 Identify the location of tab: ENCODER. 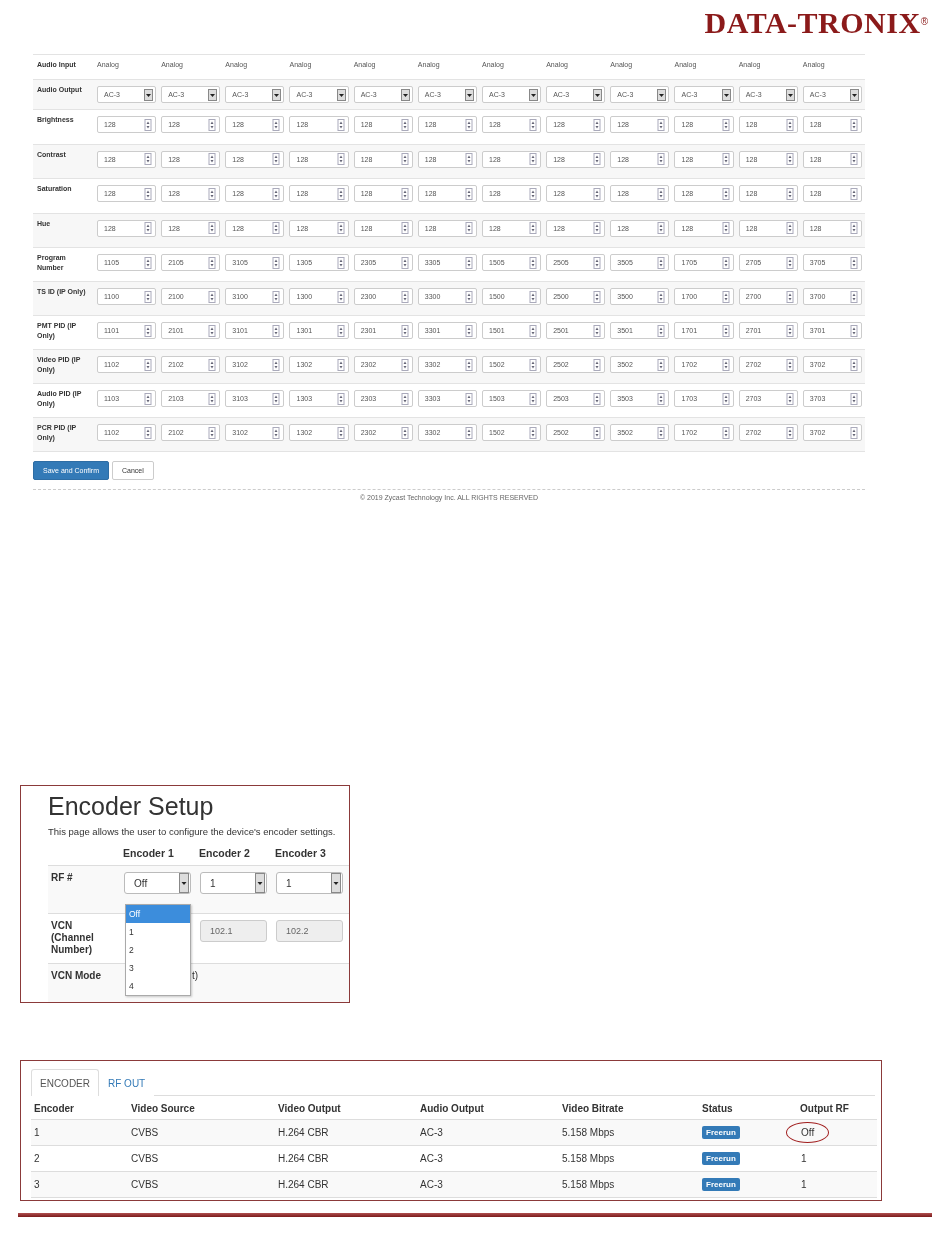
(65, 1082).